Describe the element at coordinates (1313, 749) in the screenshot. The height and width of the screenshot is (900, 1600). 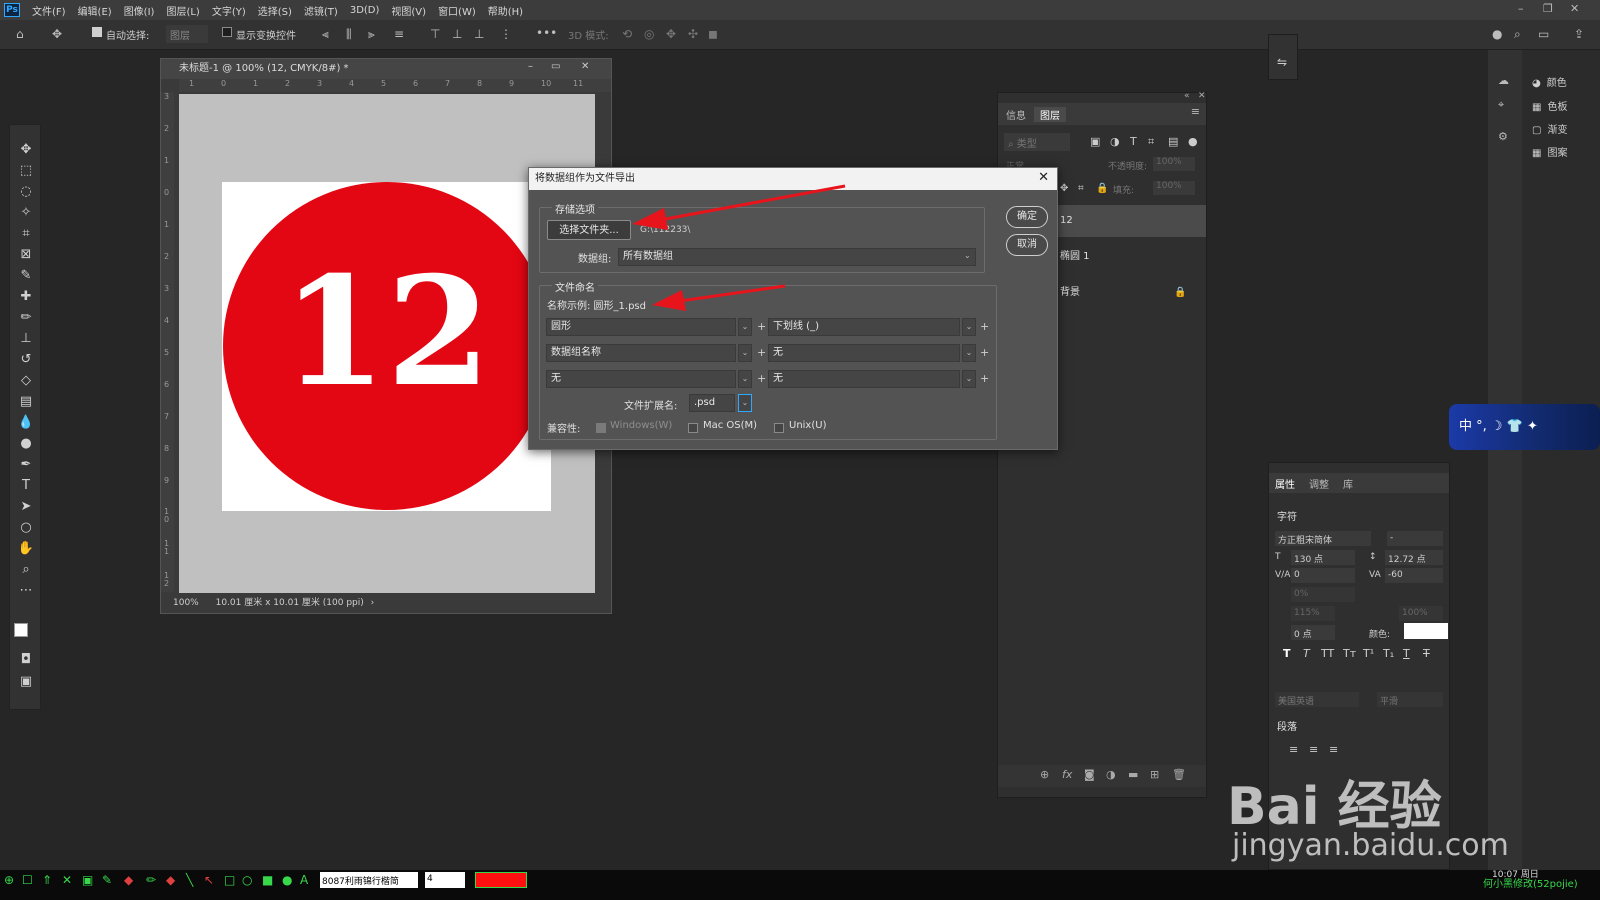
I see `align-center-icon: ≡` at that location.